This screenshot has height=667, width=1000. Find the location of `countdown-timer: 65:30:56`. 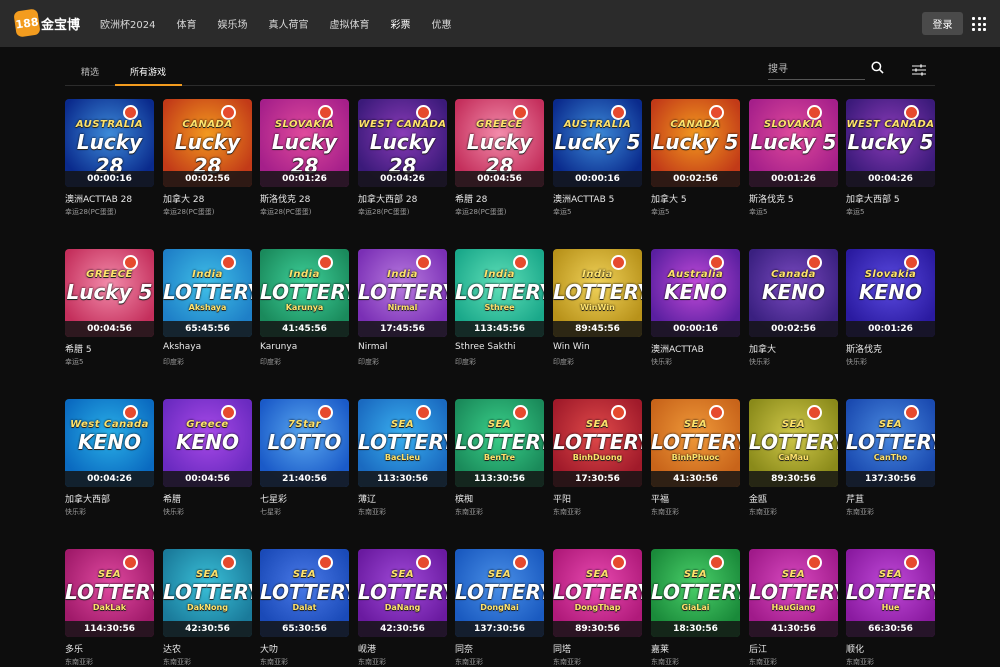

countdown-timer: 65:30:56 is located at coordinates (304, 629).